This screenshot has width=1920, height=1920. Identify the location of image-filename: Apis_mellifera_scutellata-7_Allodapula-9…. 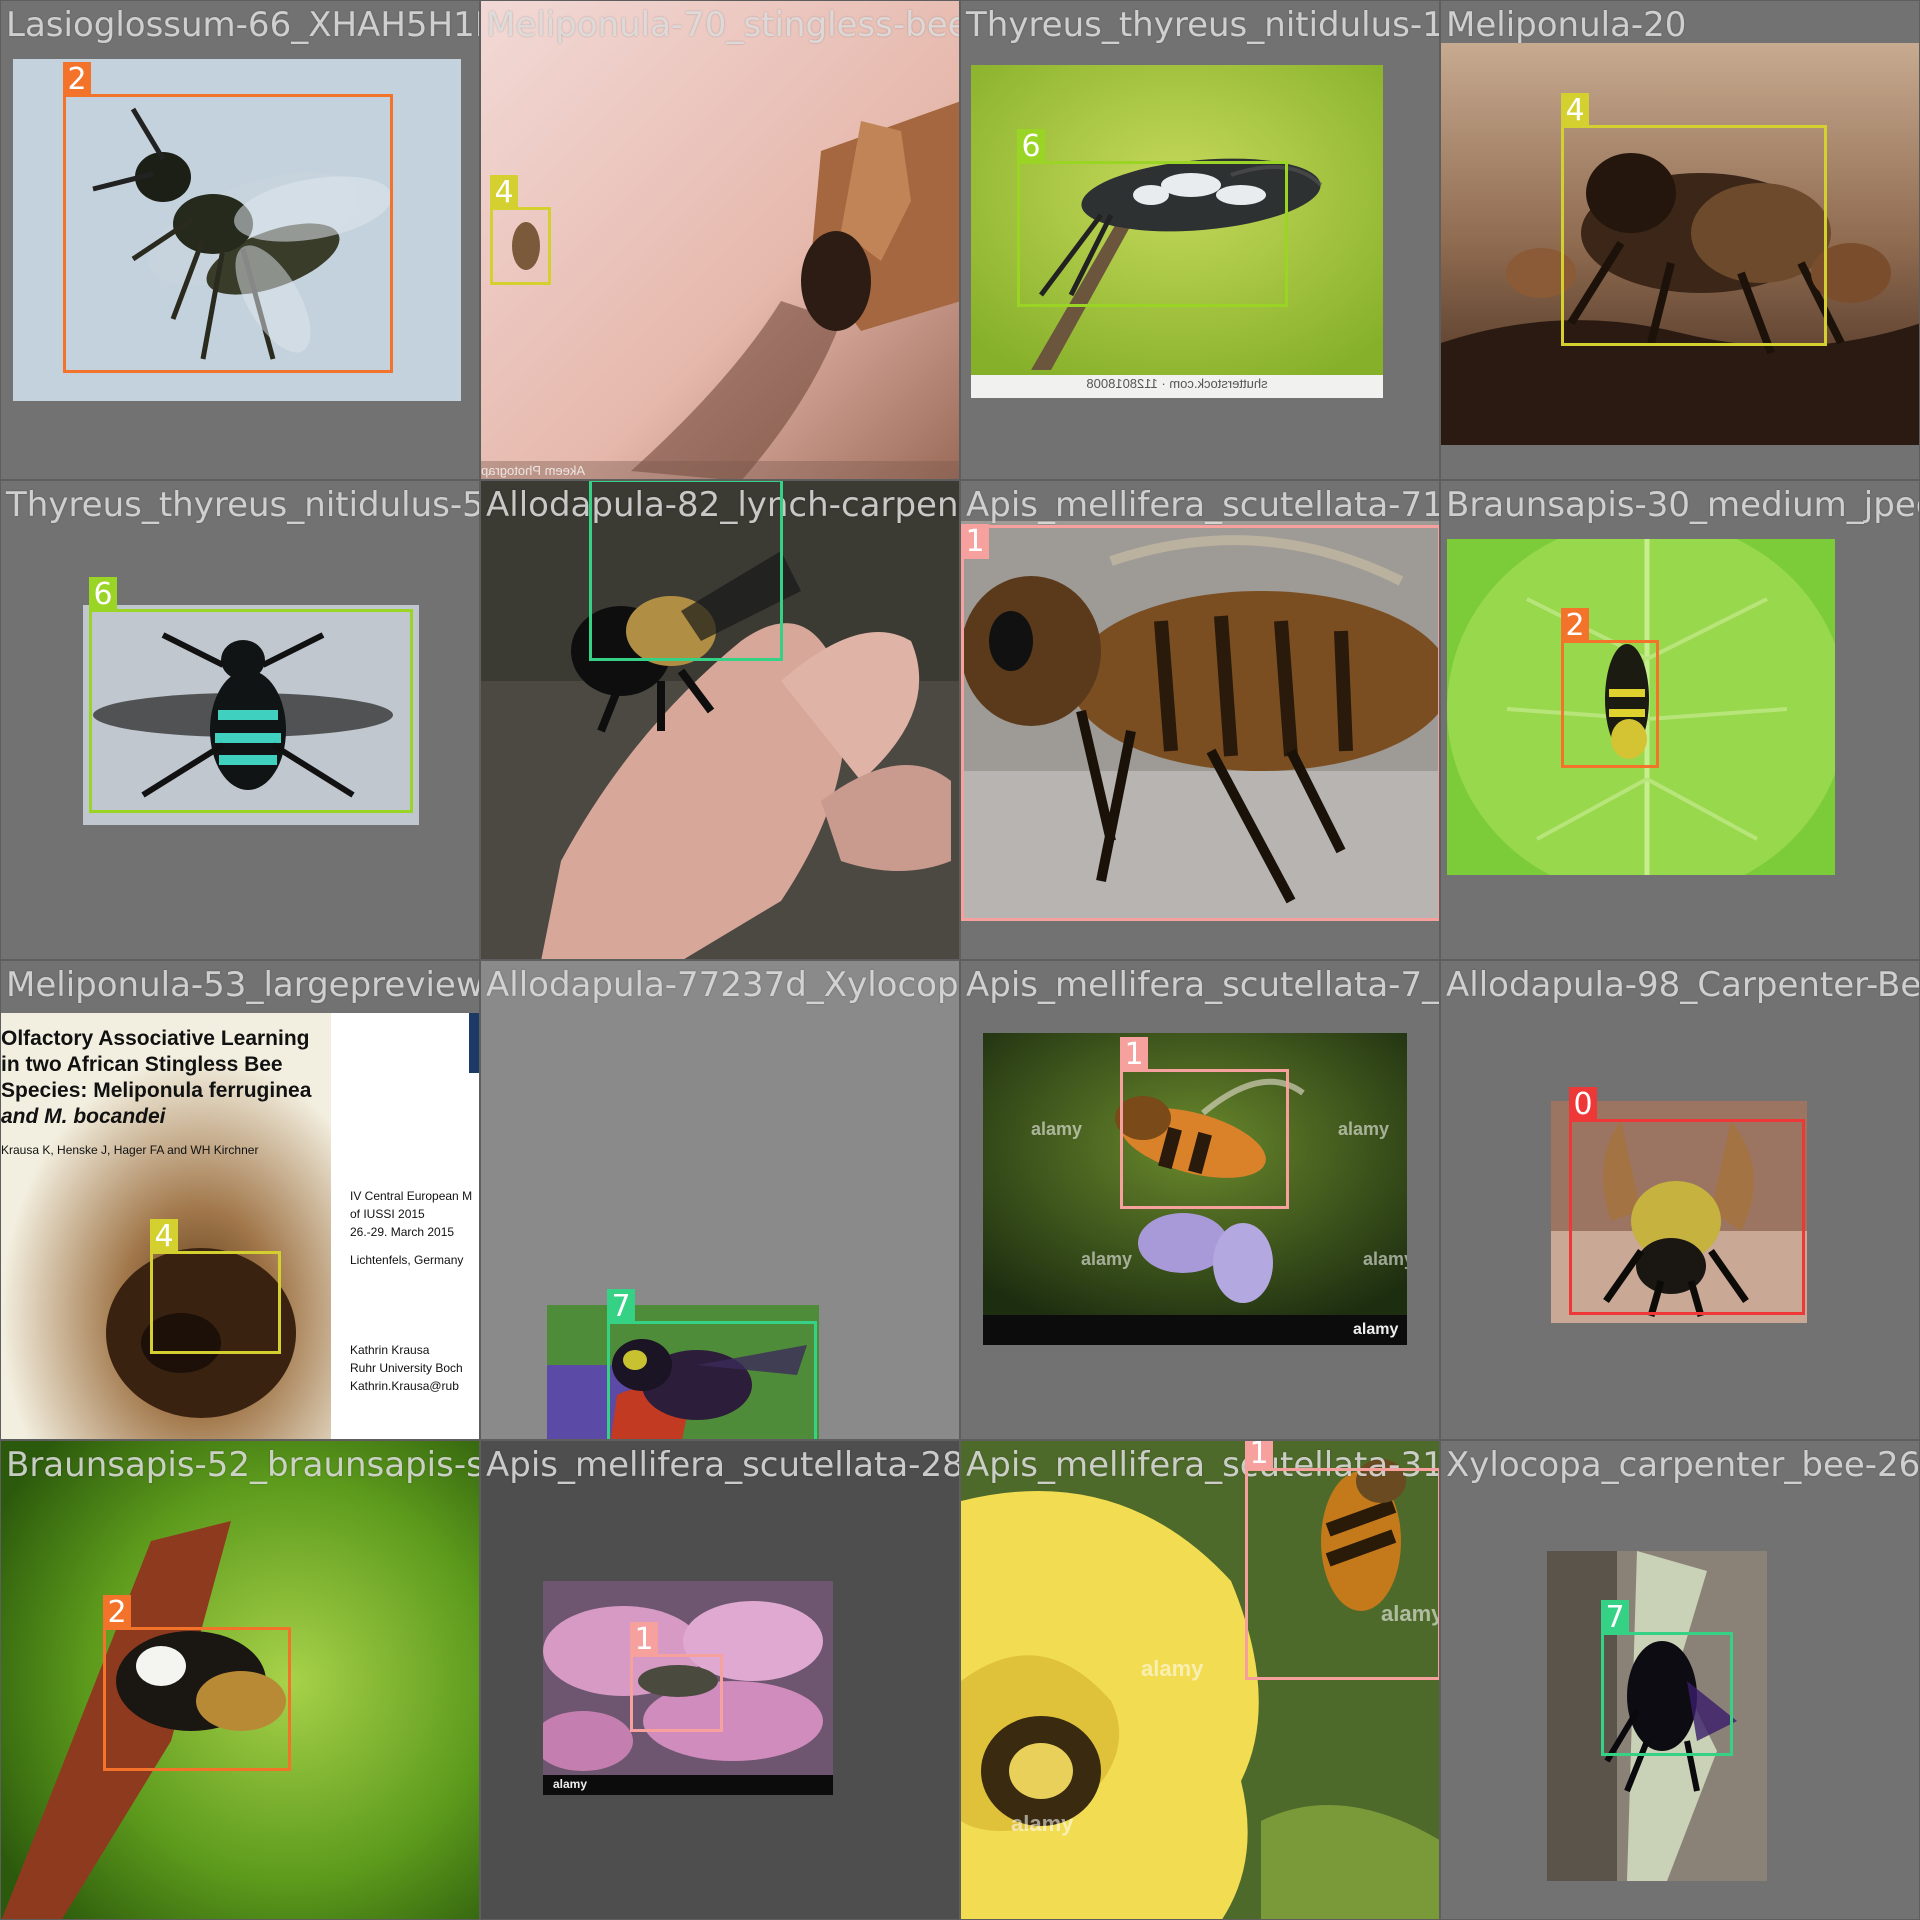
(1203, 985).